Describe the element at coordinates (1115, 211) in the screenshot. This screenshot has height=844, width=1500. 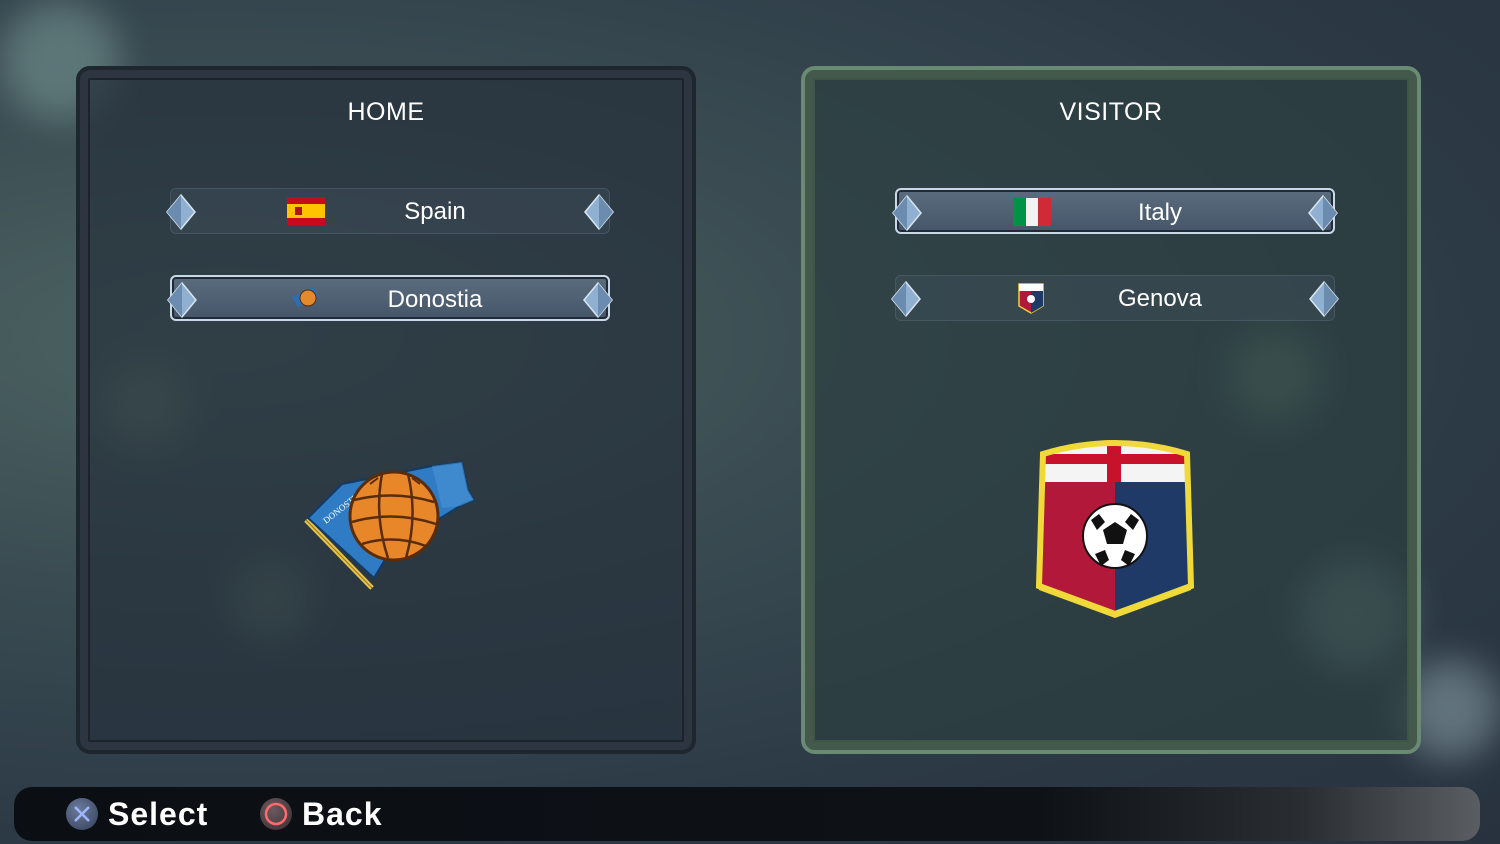
I see `visitor-country-selector: Italy` at that location.